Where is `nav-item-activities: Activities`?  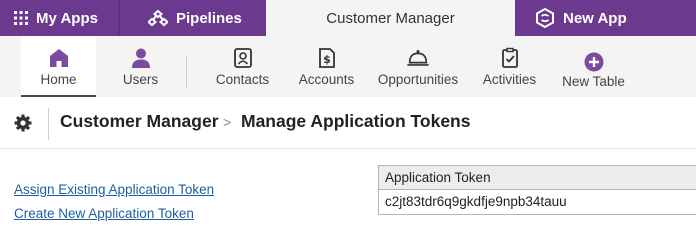
nav-item-activities: Activities is located at coordinates (509, 66).